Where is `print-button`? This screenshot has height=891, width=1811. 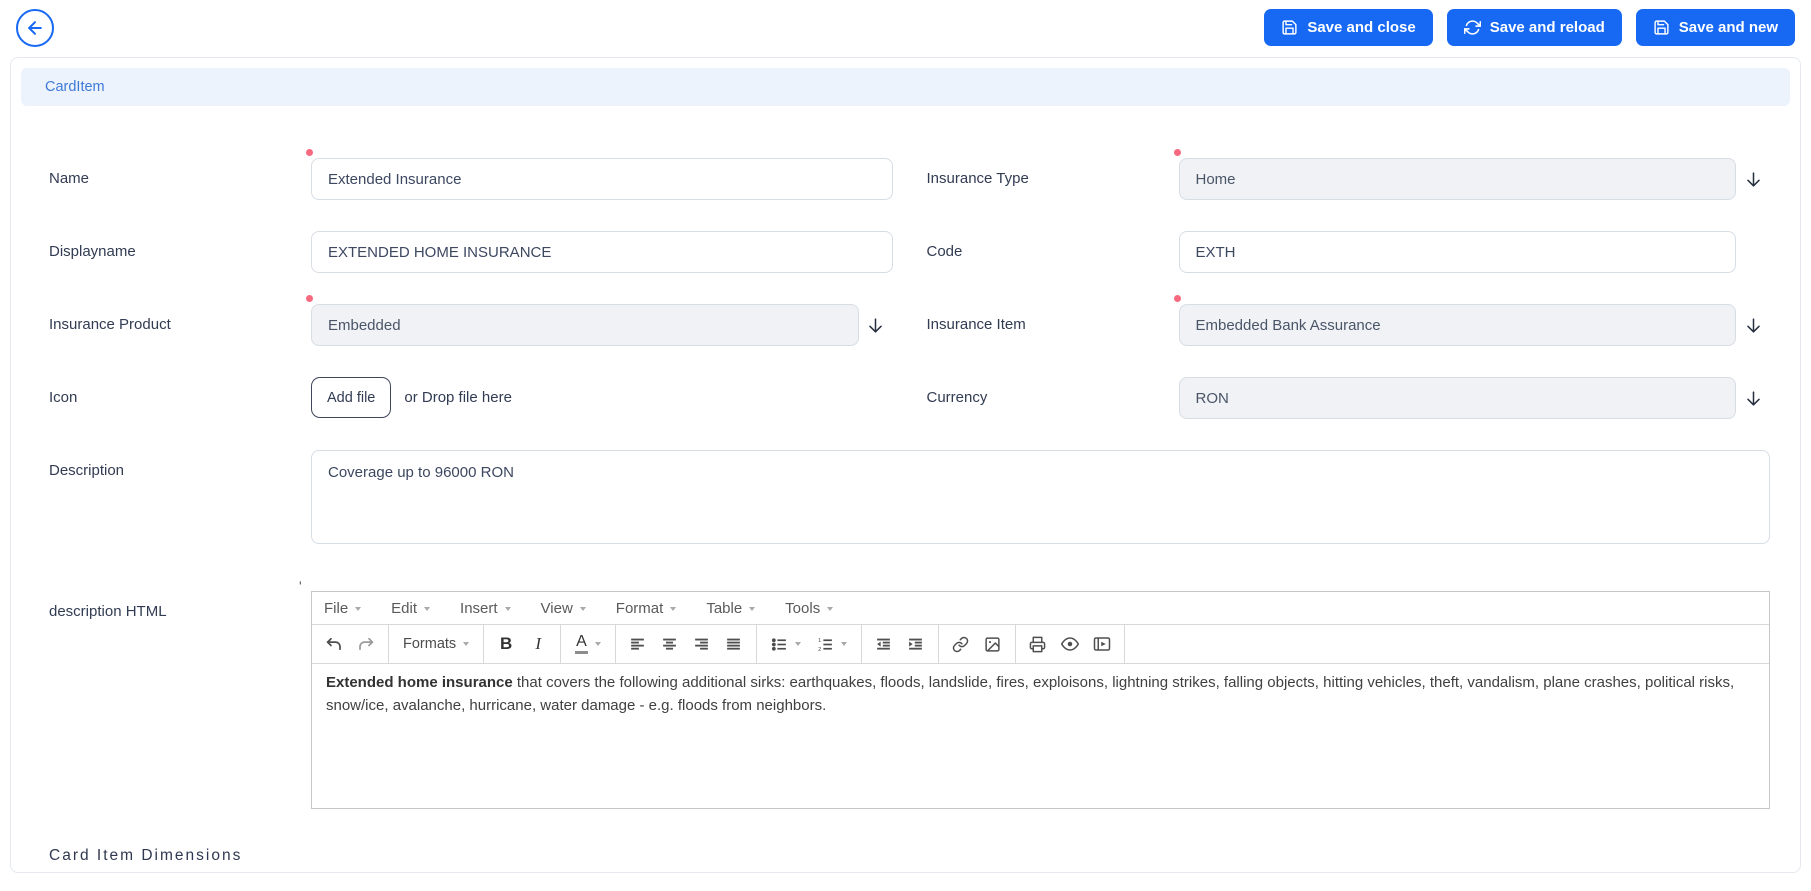
print-button is located at coordinates (1038, 644).